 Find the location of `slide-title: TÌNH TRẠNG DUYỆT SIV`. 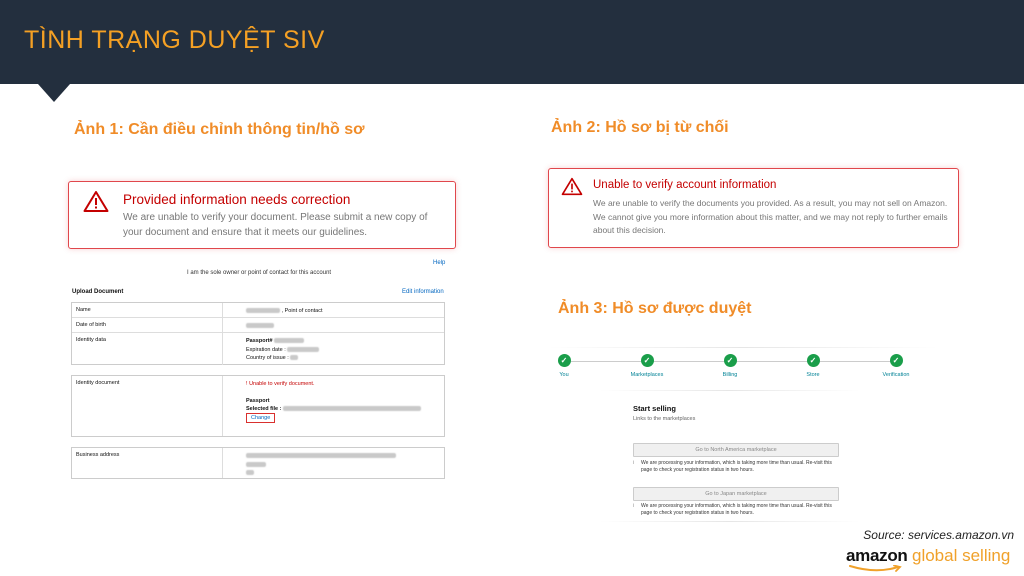

slide-title: TÌNH TRẠNG DUYỆT SIV is located at coordinates (174, 40).